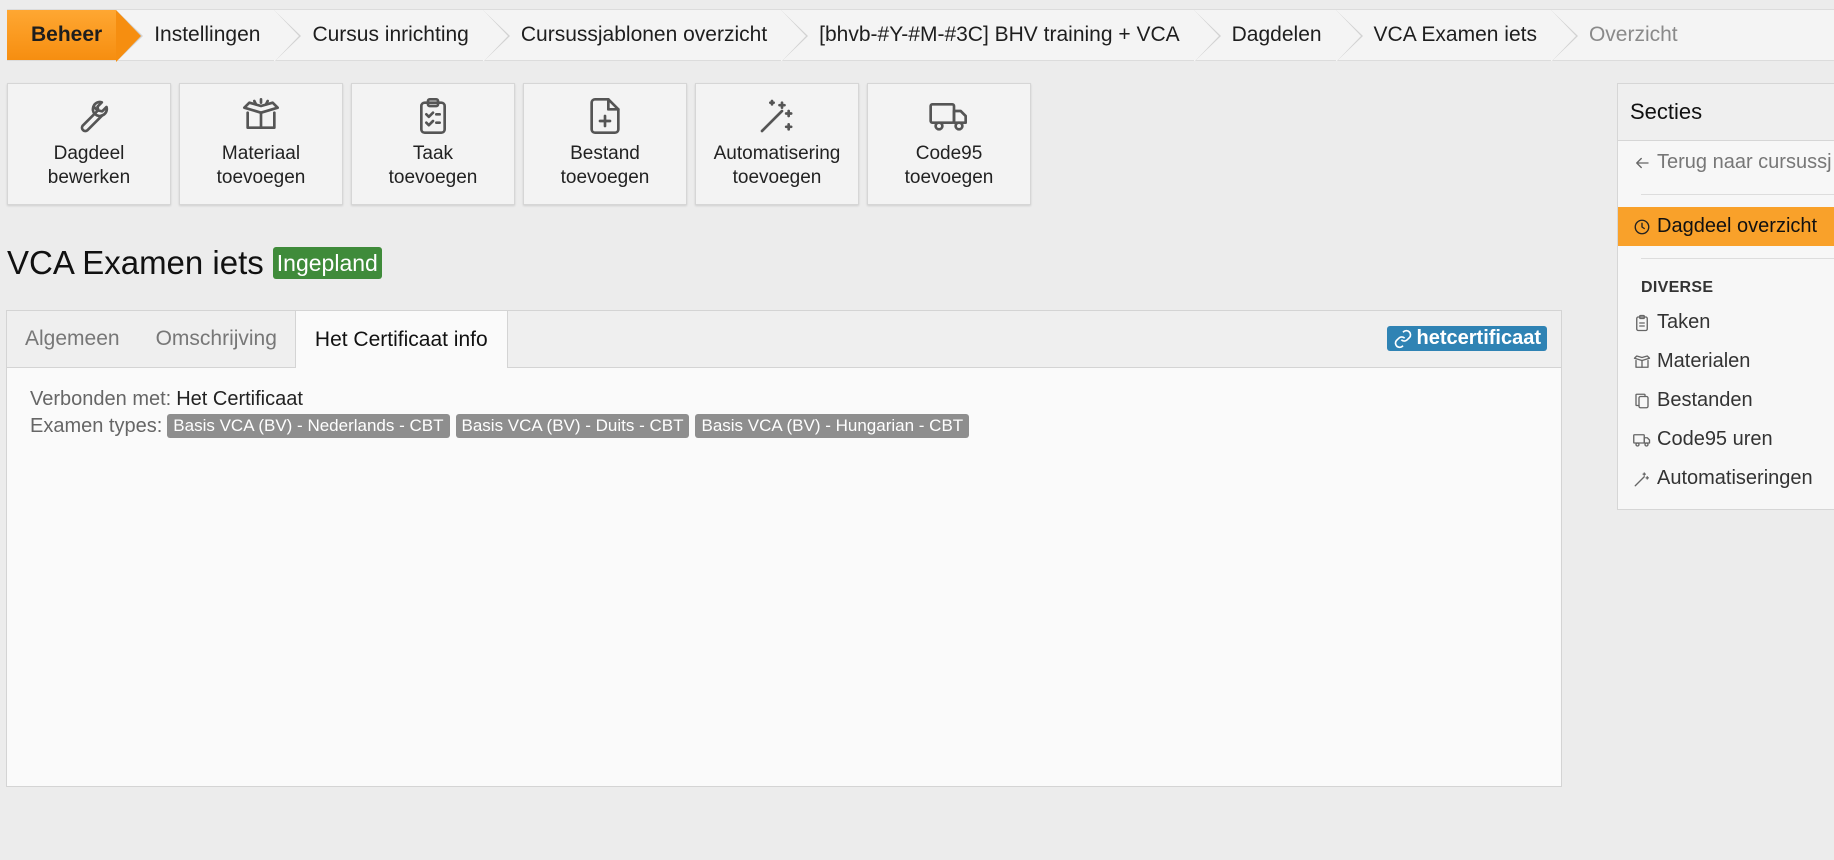  I want to click on breadcrumb-cursus-inrichting: Cursus inrichting, so click(392, 36).